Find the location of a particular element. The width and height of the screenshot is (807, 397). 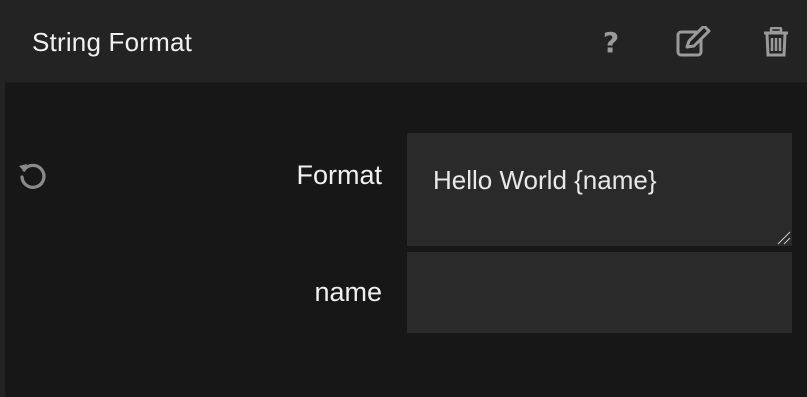

format-label: Format is located at coordinates (339, 175).